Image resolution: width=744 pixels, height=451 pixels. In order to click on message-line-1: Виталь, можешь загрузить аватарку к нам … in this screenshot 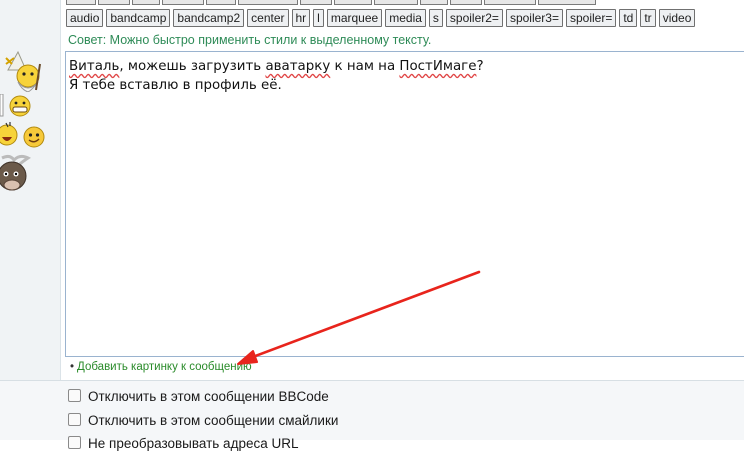, I will do `click(406, 66)`.